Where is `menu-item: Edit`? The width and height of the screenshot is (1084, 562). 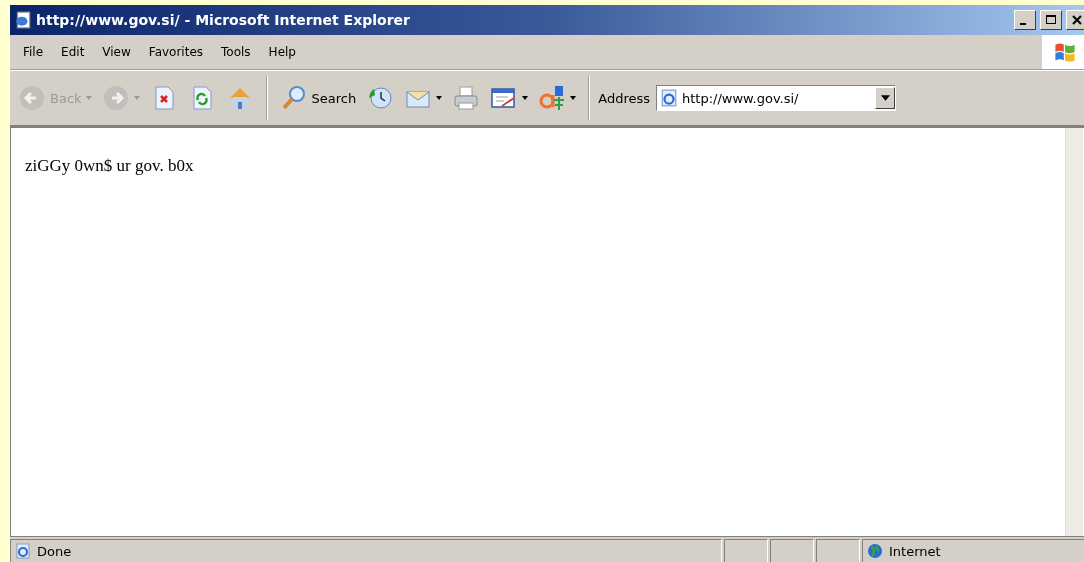 menu-item: Edit is located at coordinates (73, 52).